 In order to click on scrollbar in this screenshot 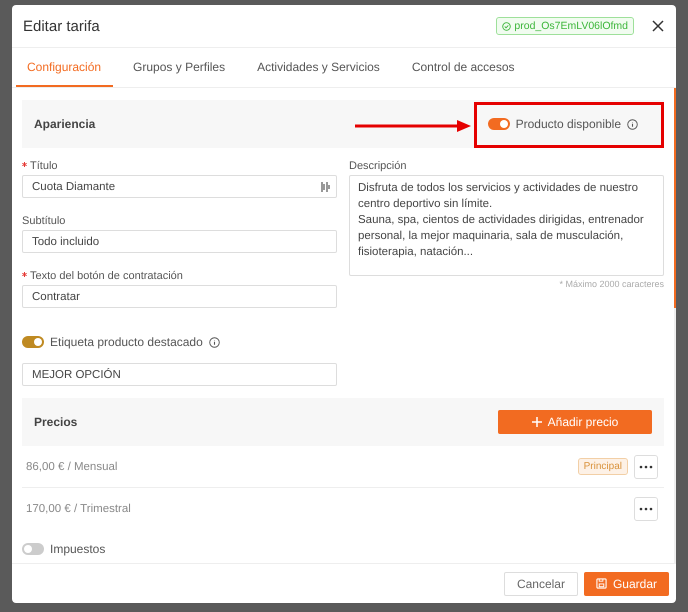, I will do `click(675, 325)`.